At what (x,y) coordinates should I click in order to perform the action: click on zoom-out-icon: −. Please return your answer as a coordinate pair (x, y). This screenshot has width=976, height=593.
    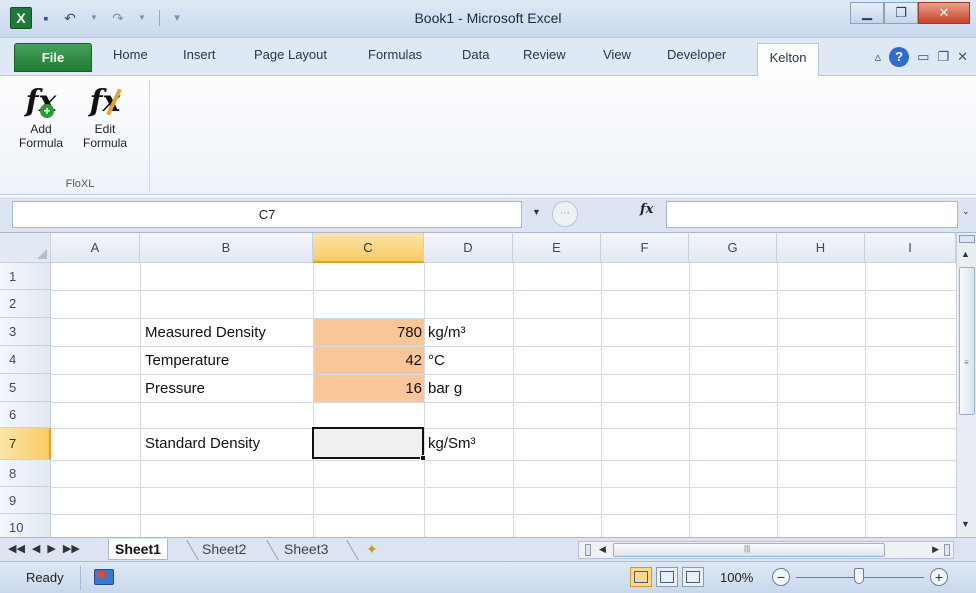
    Looking at the image, I should click on (781, 577).